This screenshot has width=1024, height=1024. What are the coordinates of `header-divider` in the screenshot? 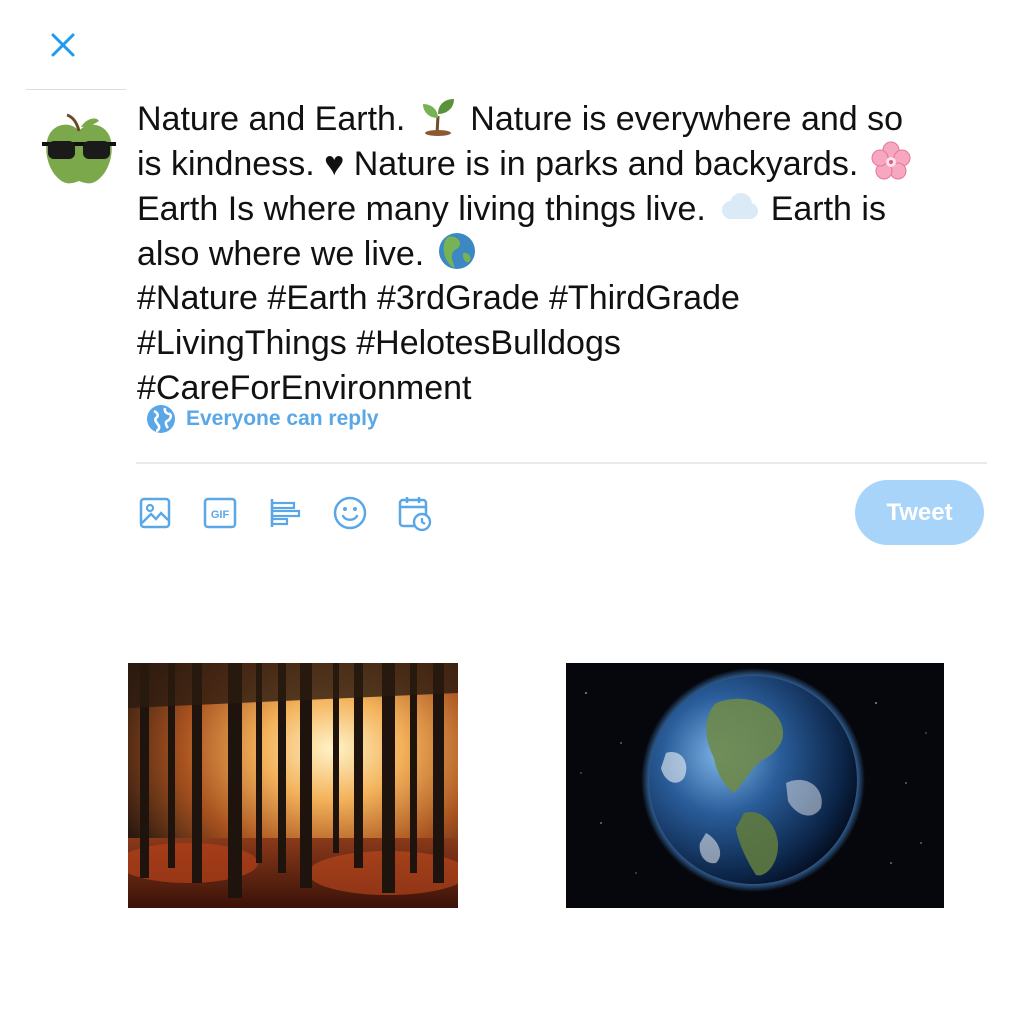 It's located at (76, 89).